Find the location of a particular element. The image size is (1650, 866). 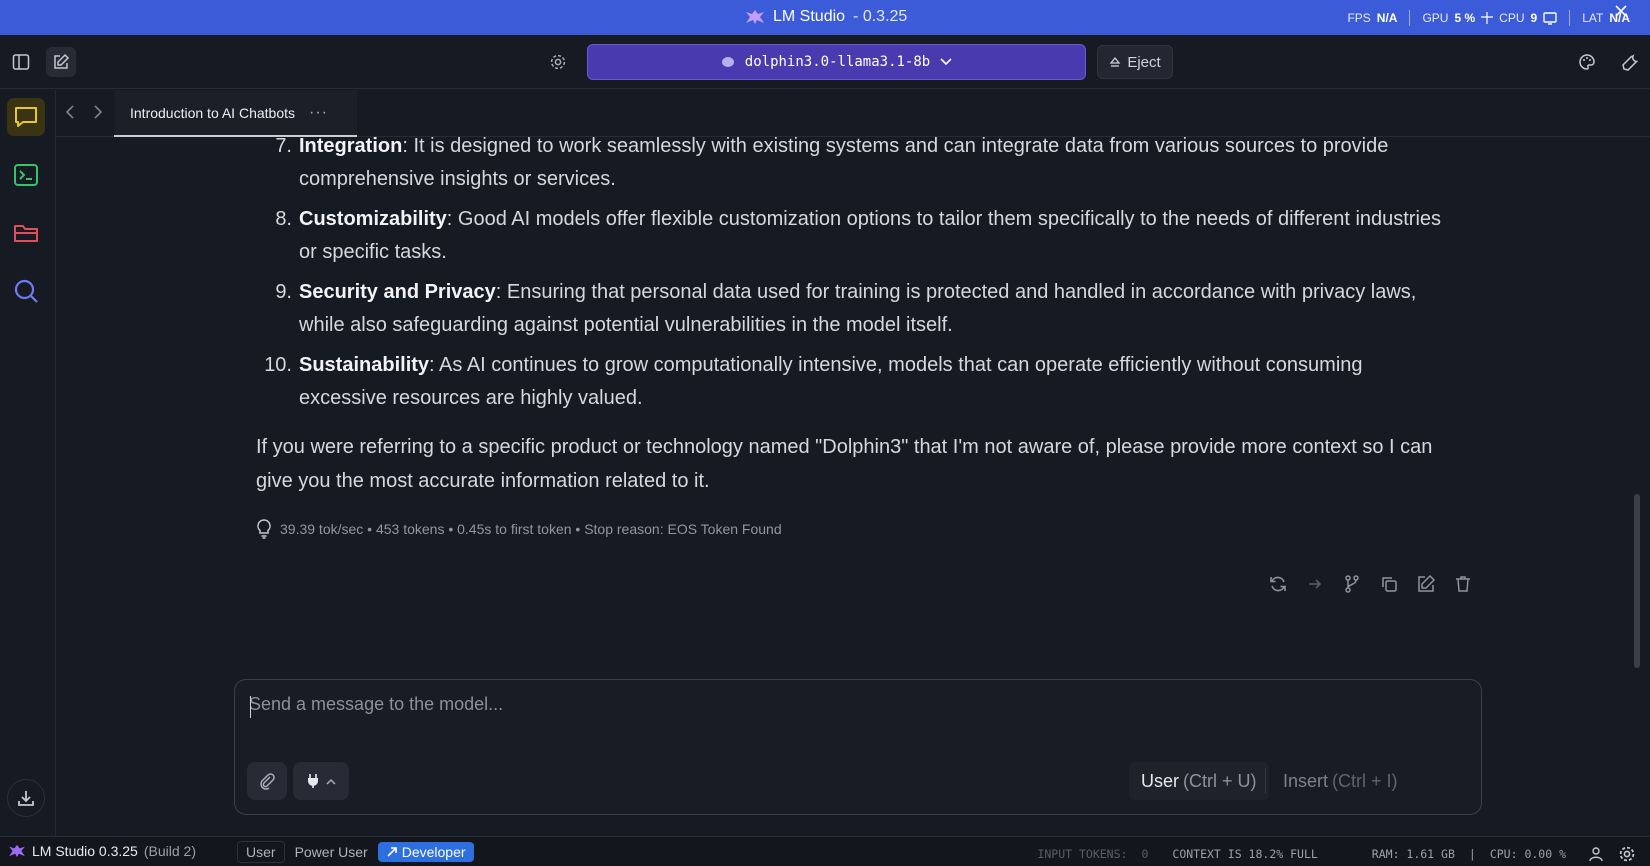

window-title: LM Studio - 0.3.25 is located at coordinates (826, 17).